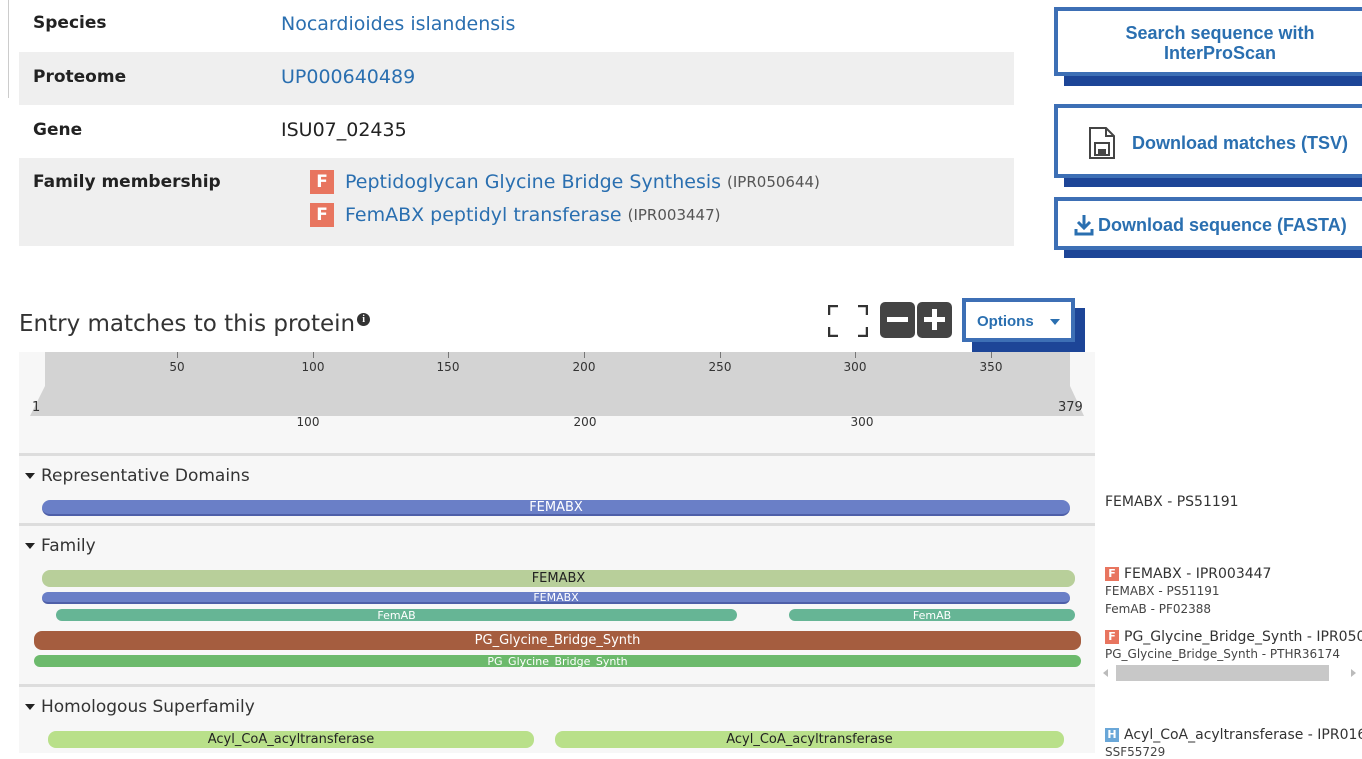 This screenshot has width=1362, height=759. Describe the element at coordinates (681, 367) in the screenshot. I see `ruler-top-ticks: 50 100 150 200 250 300 350` at that location.